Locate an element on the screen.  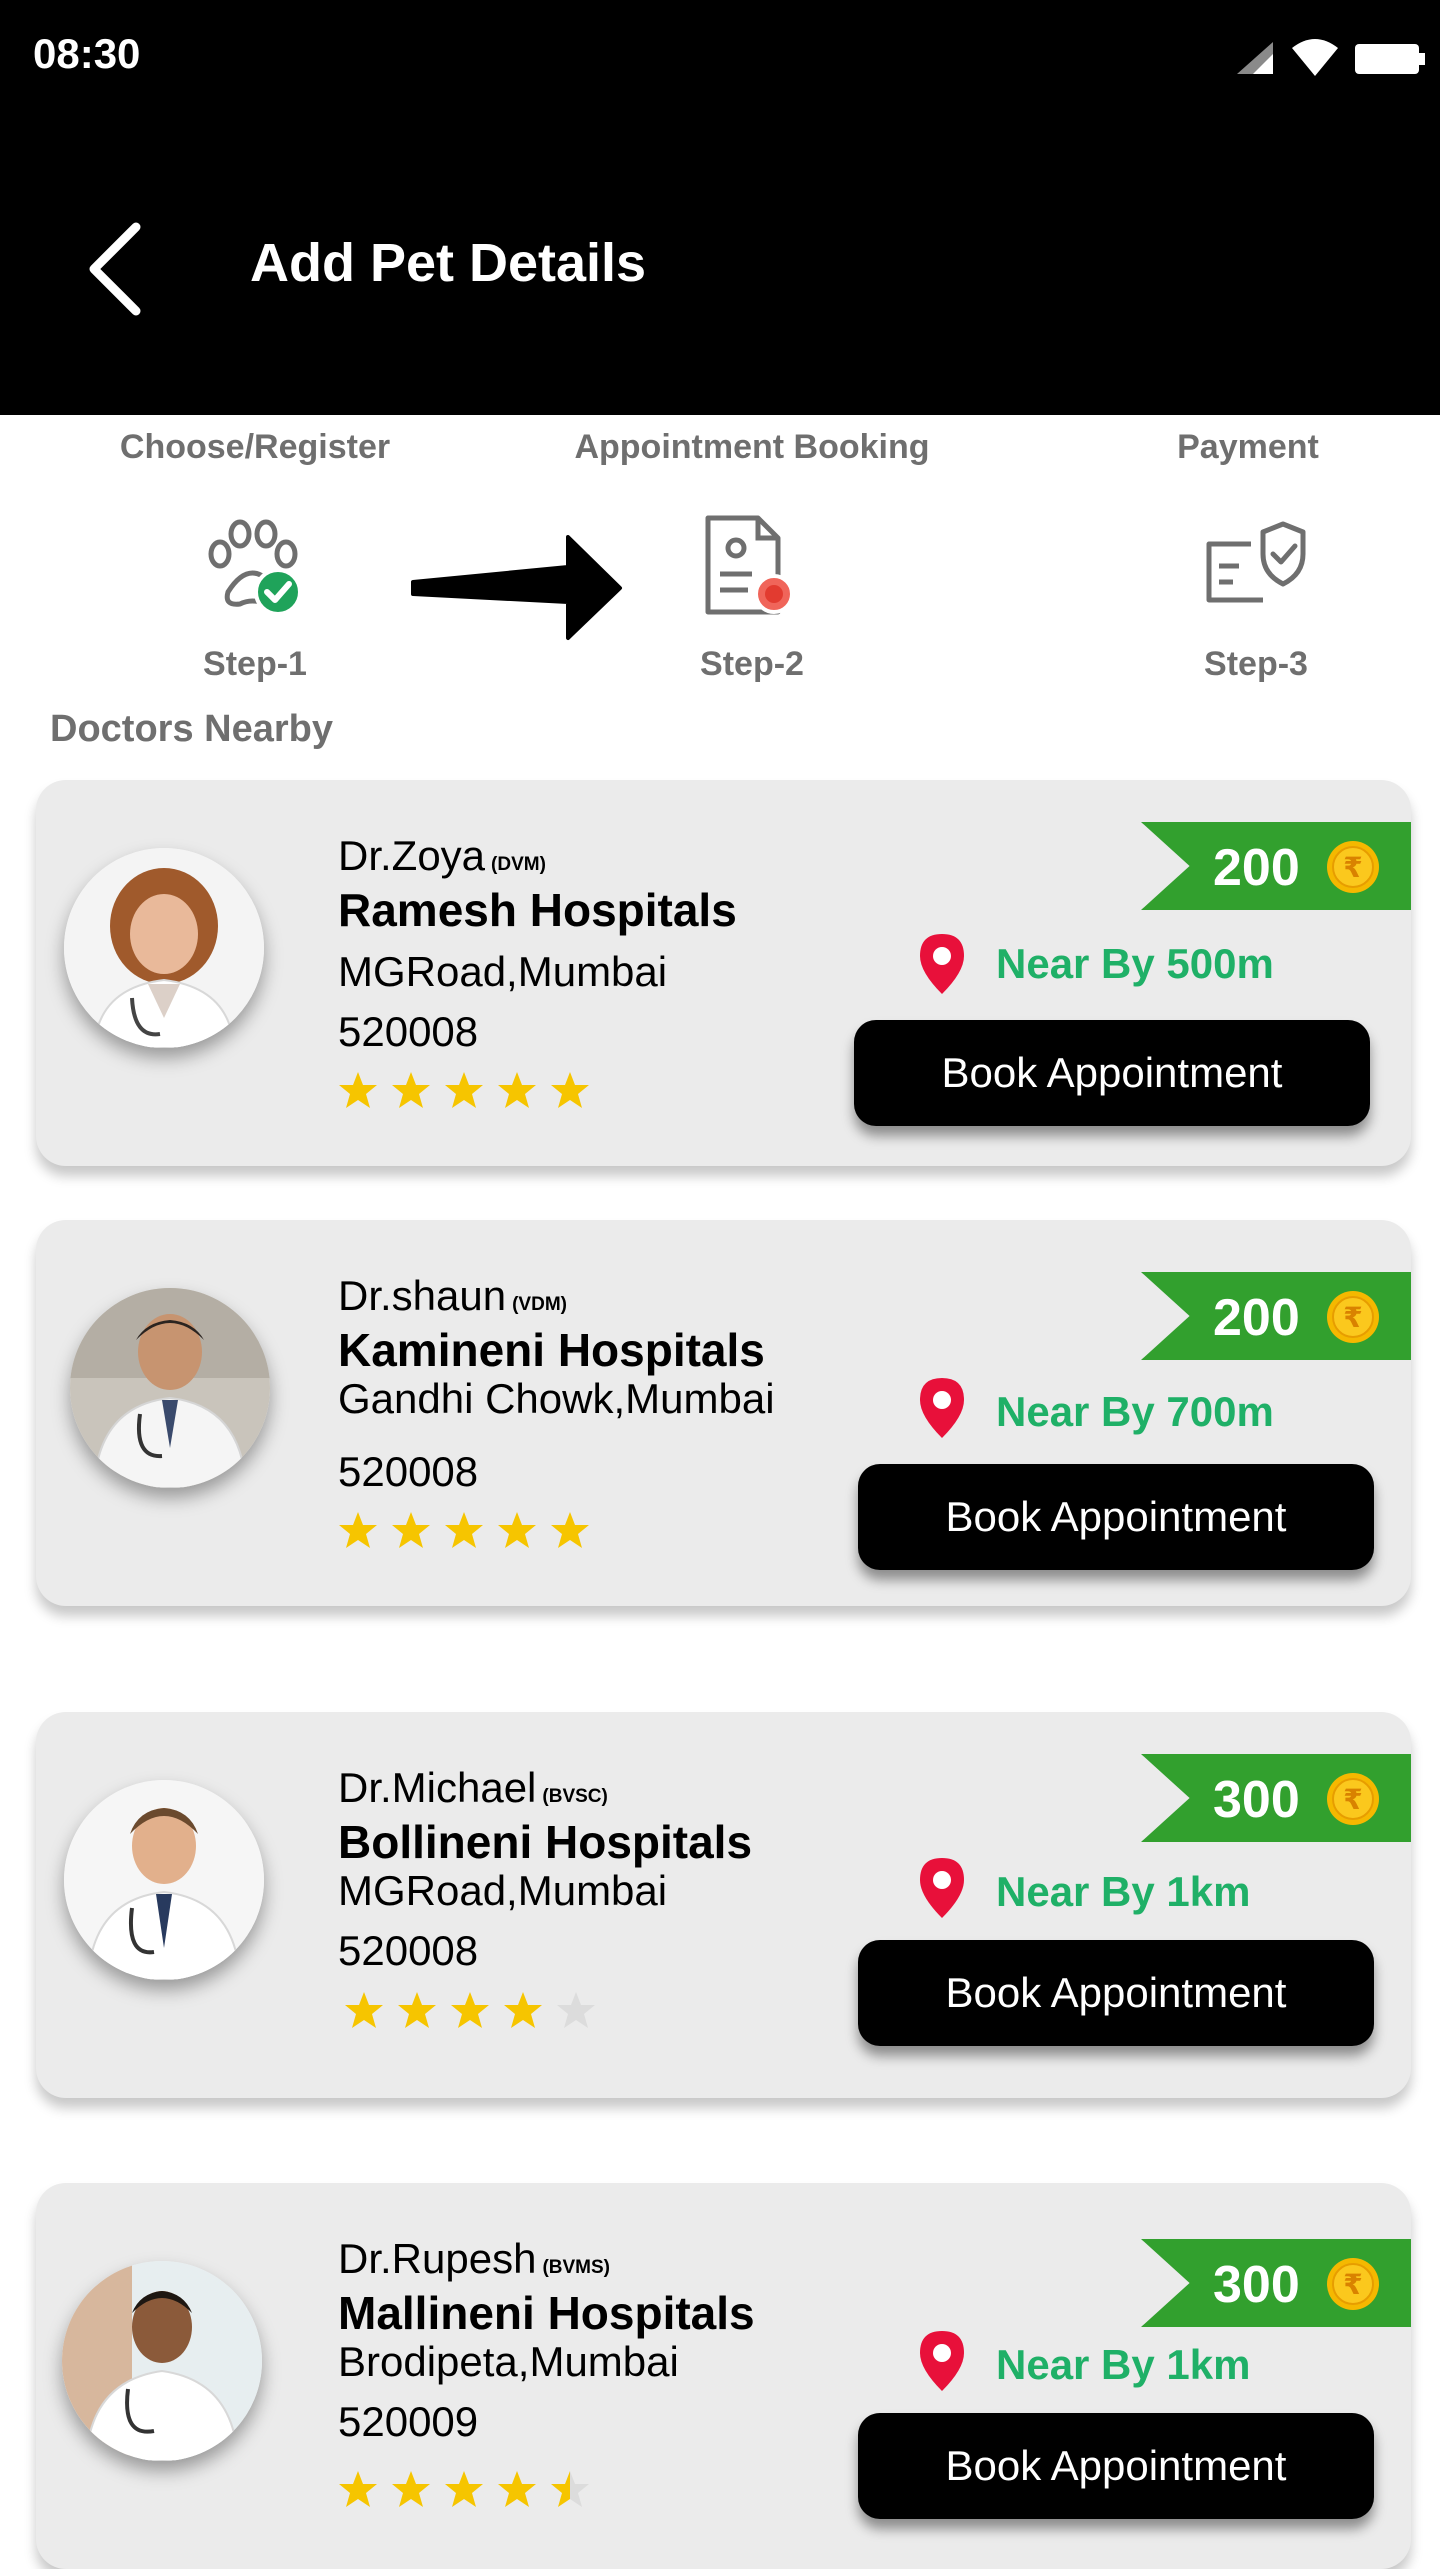
step-1-sublabel: Step-1 is located at coordinates (255, 664).